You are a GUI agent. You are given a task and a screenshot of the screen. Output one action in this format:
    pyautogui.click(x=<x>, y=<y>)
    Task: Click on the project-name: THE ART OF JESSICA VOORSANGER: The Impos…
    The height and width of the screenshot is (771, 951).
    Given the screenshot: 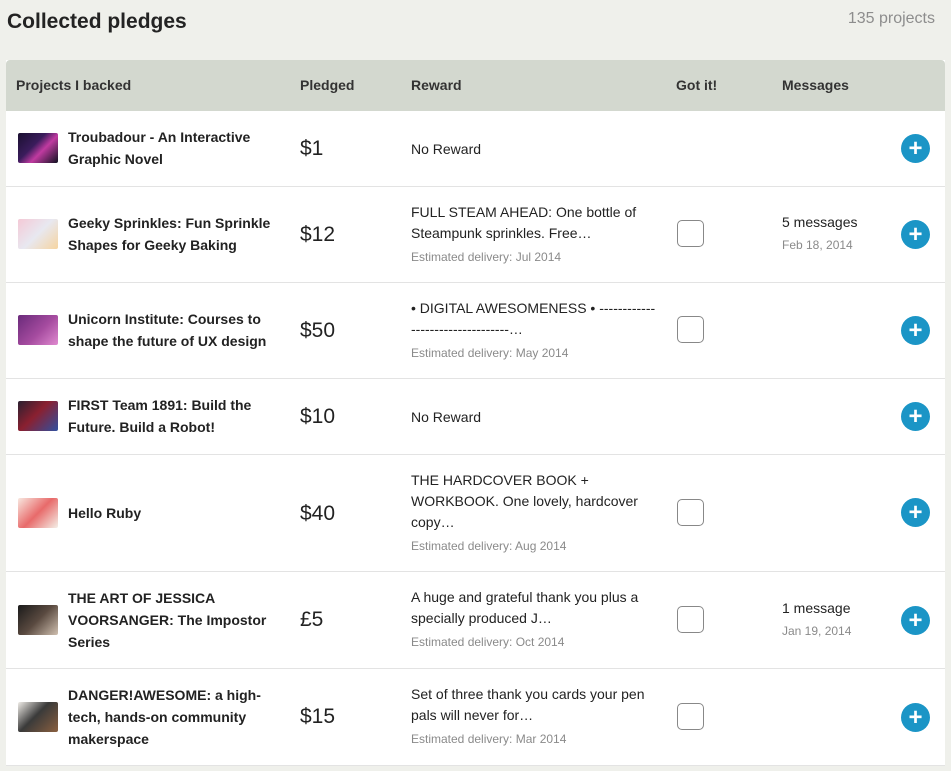 What is the action you would take?
    pyautogui.click(x=173, y=620)
    